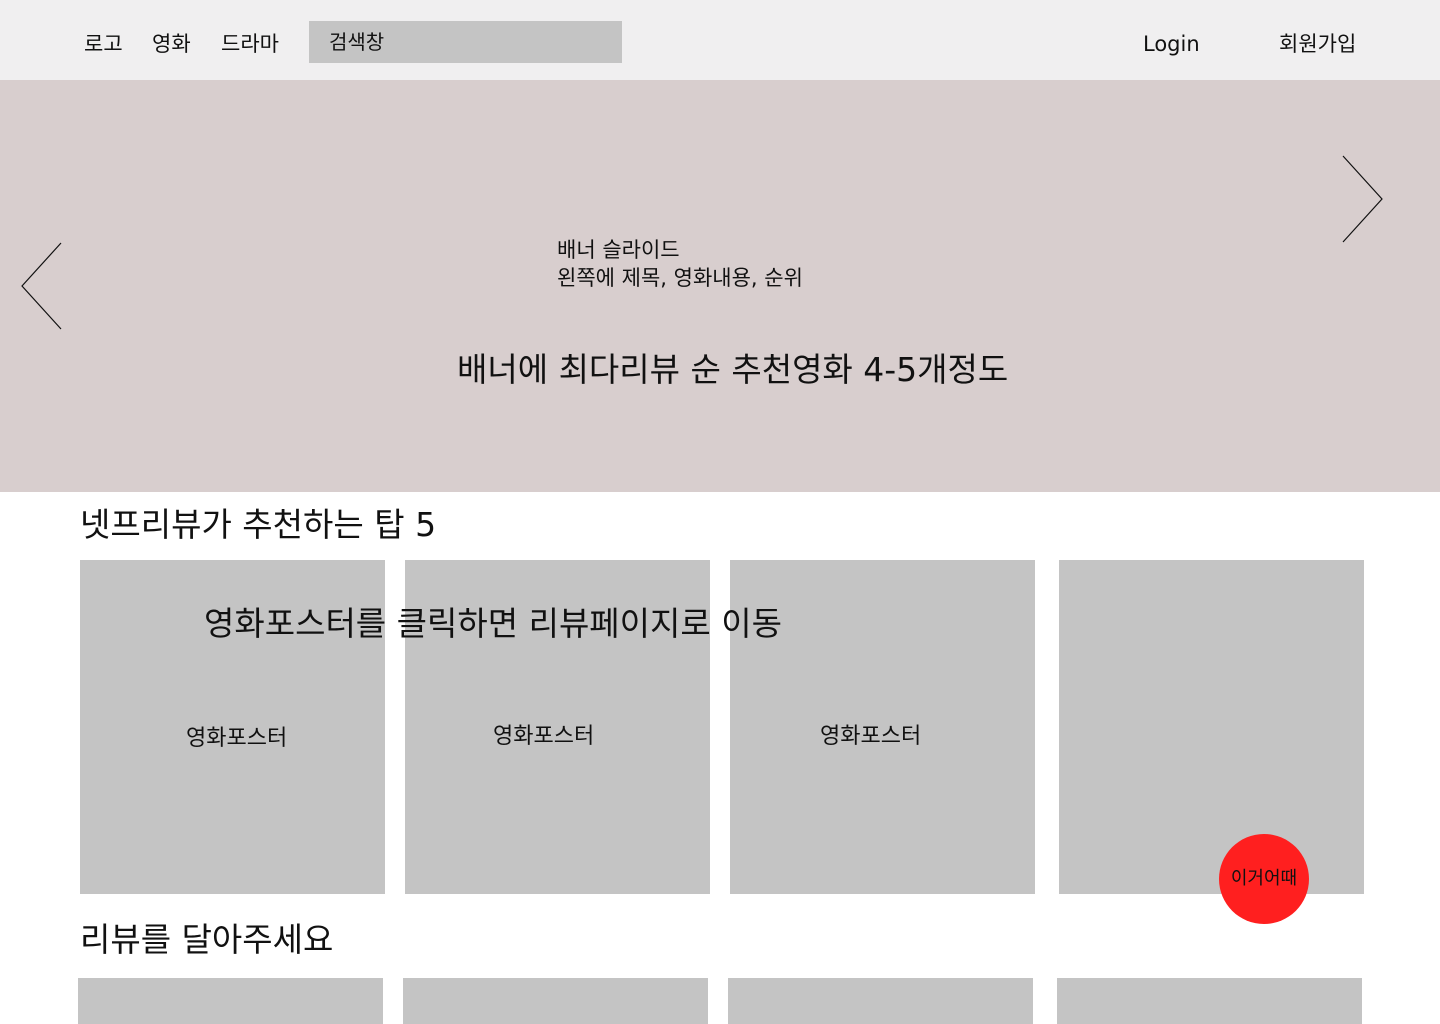 This screenshot has height=1024, width=1440. Describe the element at coordinates (1171, 44) in the screenshot. I see `login-link: Login` at that location.